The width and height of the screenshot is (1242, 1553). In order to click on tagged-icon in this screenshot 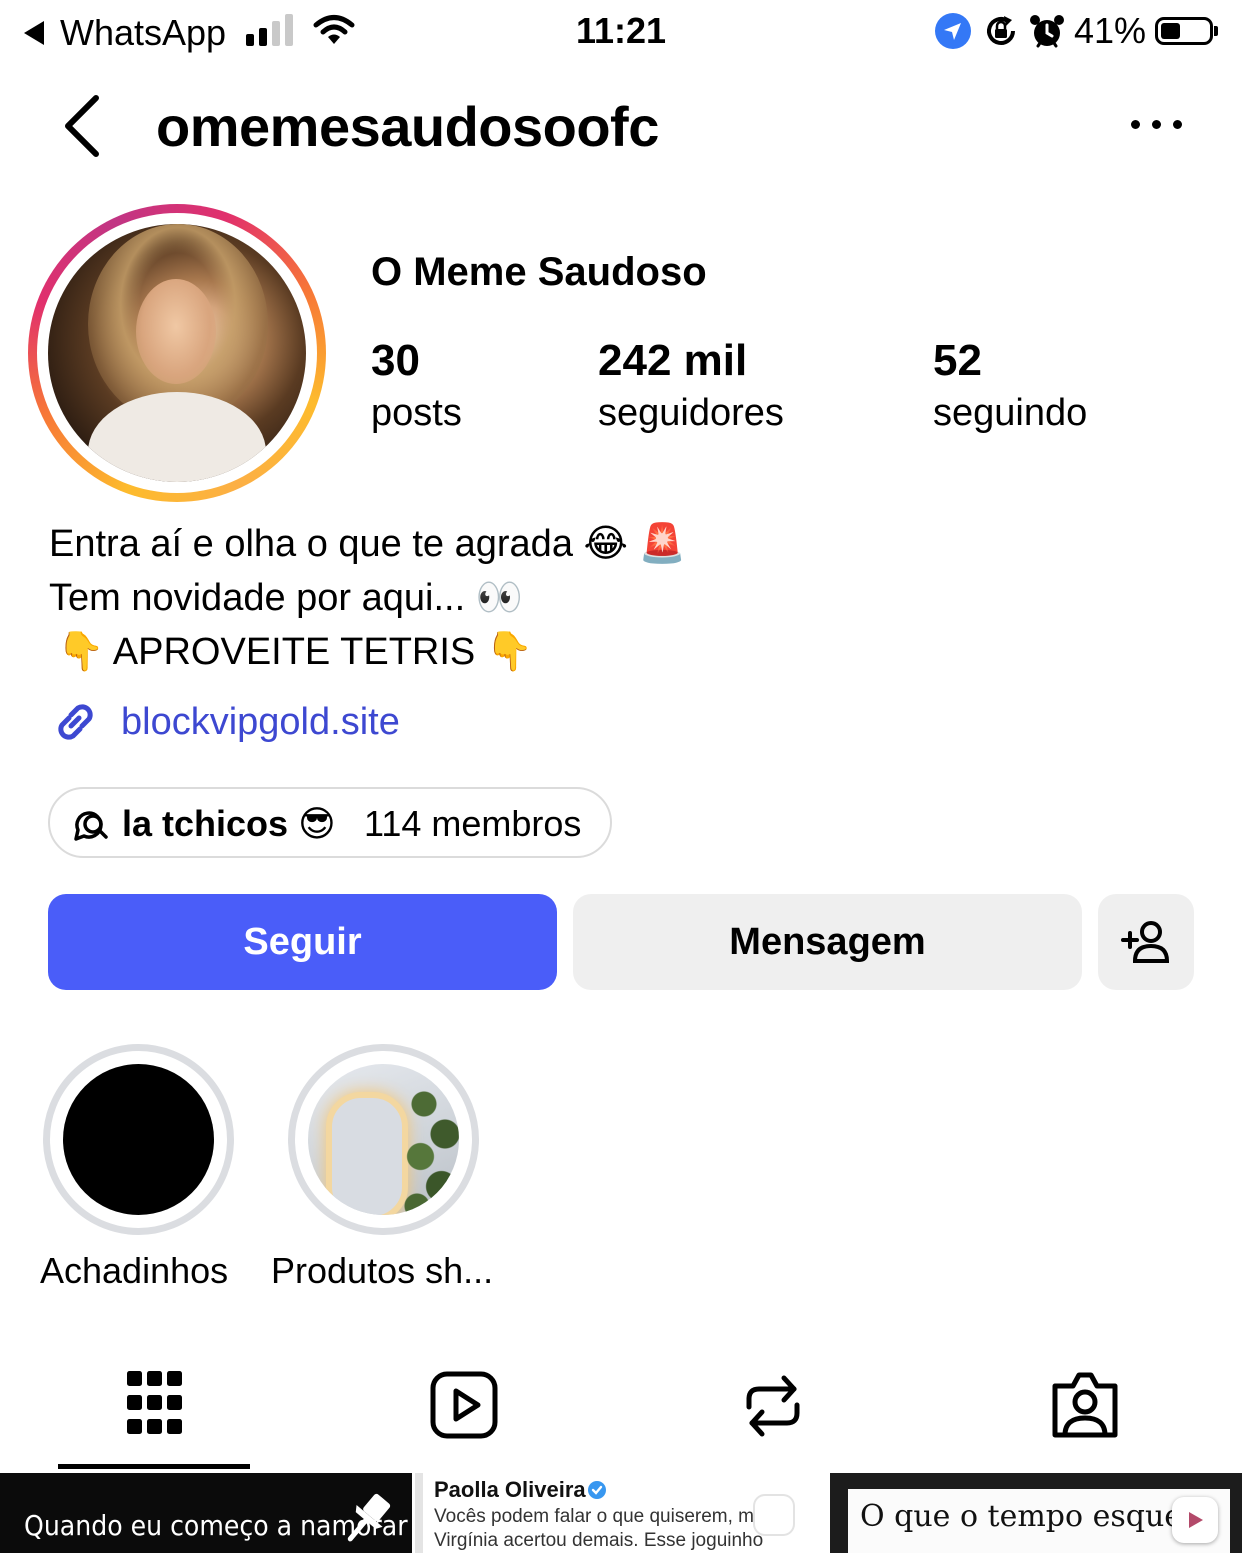, I will do `click(1085, 1405)`.